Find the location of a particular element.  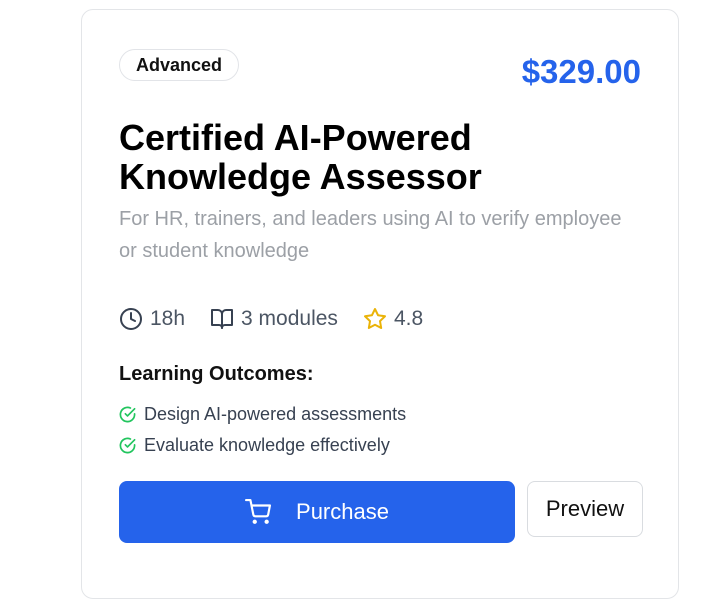

rating-value: 4.8 is located at coordinates (408, 318).